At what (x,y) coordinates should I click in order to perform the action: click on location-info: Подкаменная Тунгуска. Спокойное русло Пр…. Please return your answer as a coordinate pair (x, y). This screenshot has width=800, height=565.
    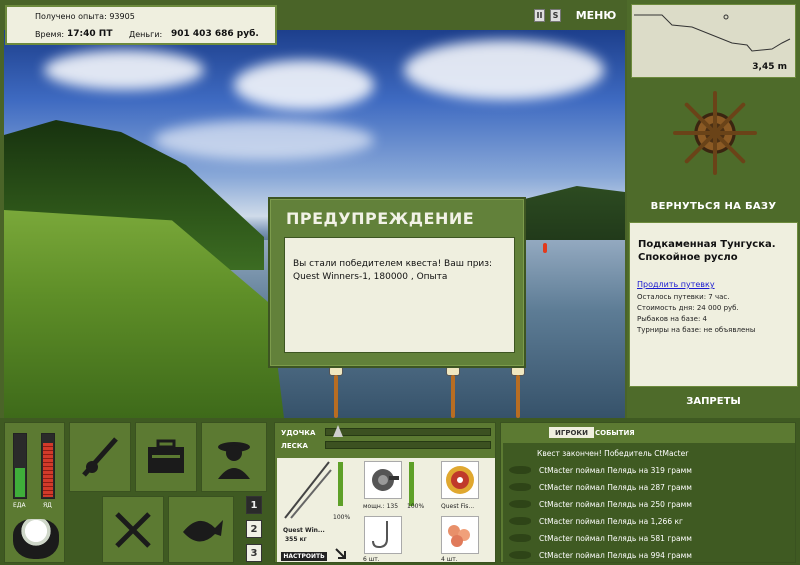
    Looking at the image, I should click on (713, 304).